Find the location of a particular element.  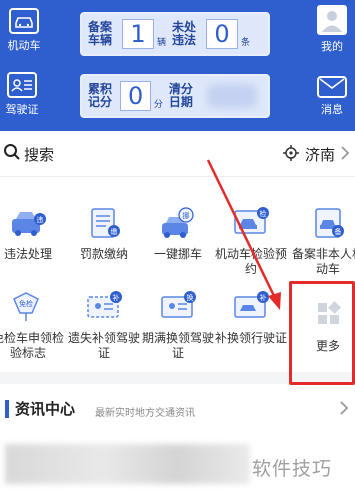

svg-text: 免检 is located at coordinates (26, 303).